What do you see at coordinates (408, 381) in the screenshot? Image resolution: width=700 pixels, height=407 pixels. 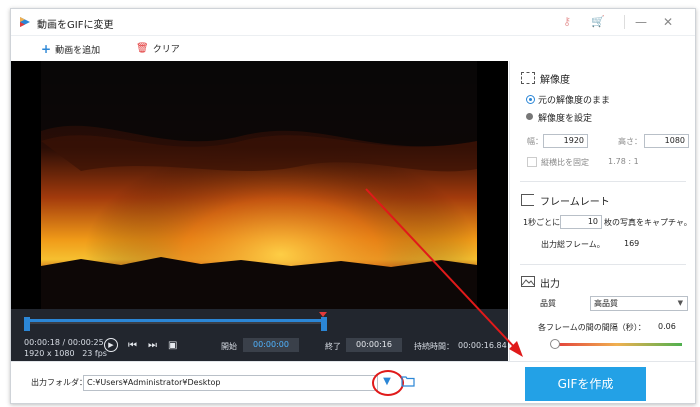 I see `open-folder-icon` at bounding box center [408, 381].